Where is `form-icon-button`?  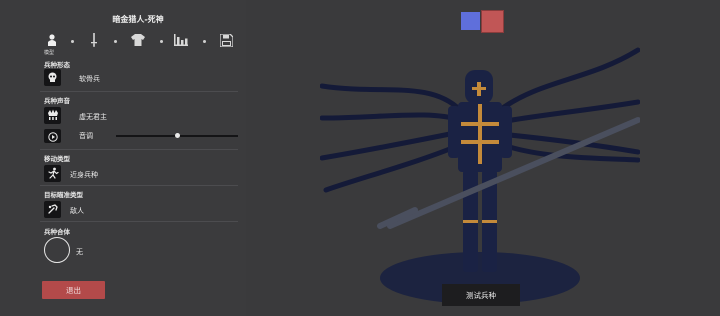 form-icon-button is located at coordinates (52, 77).